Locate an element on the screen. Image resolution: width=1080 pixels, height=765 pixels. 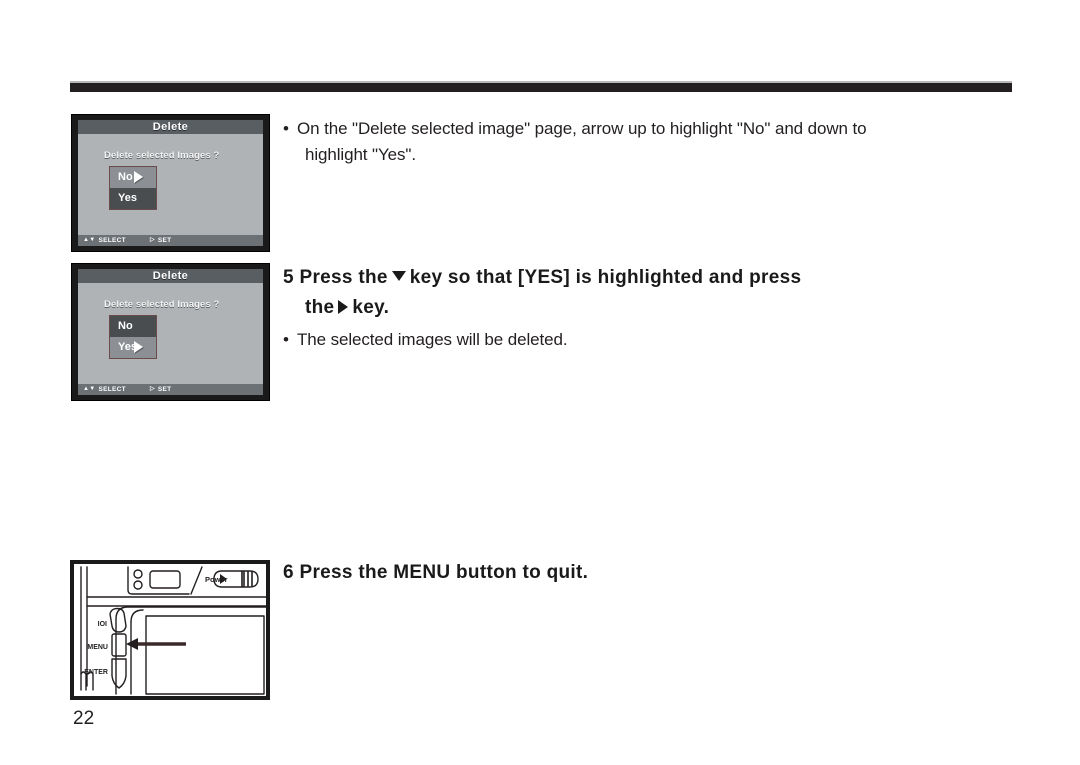
step-6-number: 6 is located at coordinates (288, 572).